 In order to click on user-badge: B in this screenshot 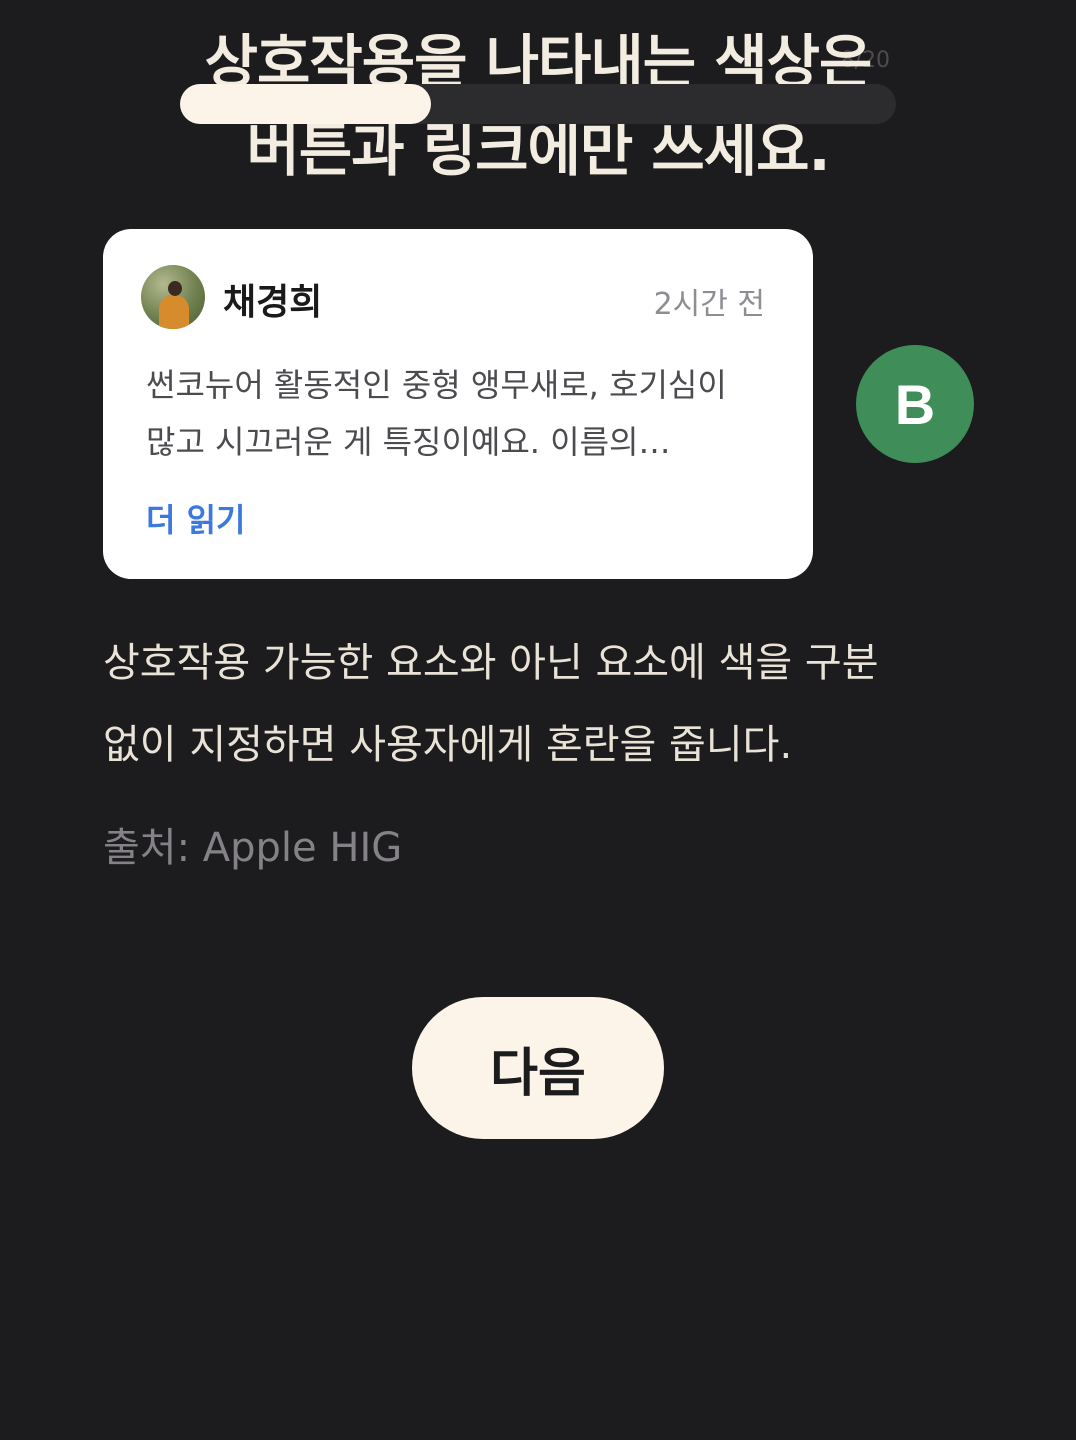, I will do `click(915, 404)`.